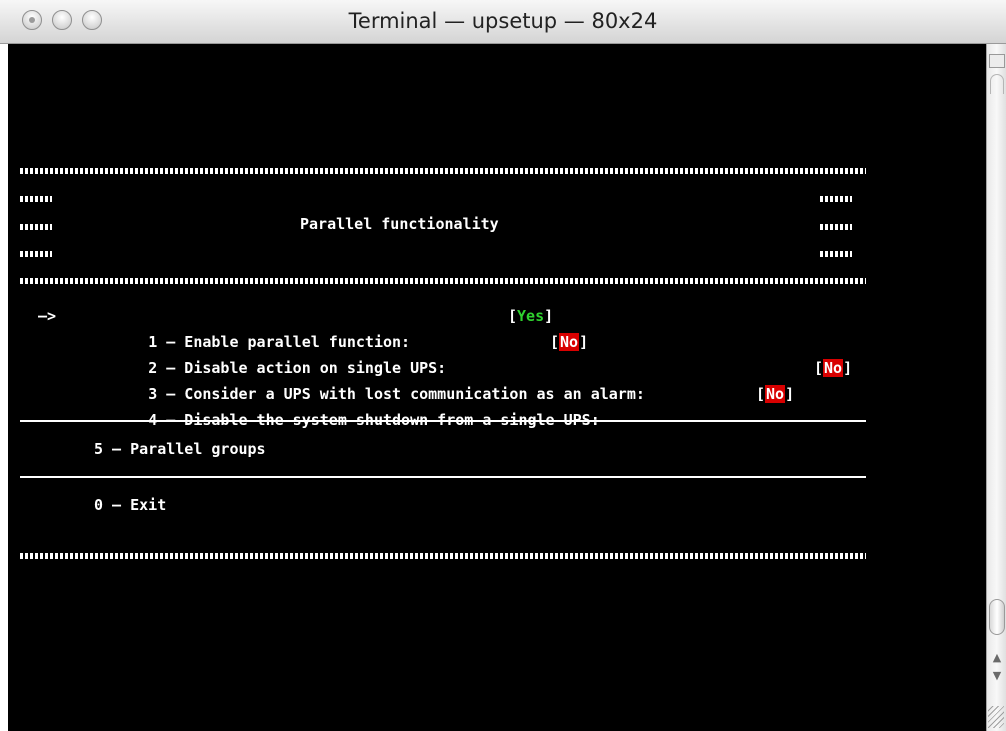 The image size is (1006, 731). Describe the element at coordinates (997, 617) in the screenshot. I see `scroll-thumb` at that location.